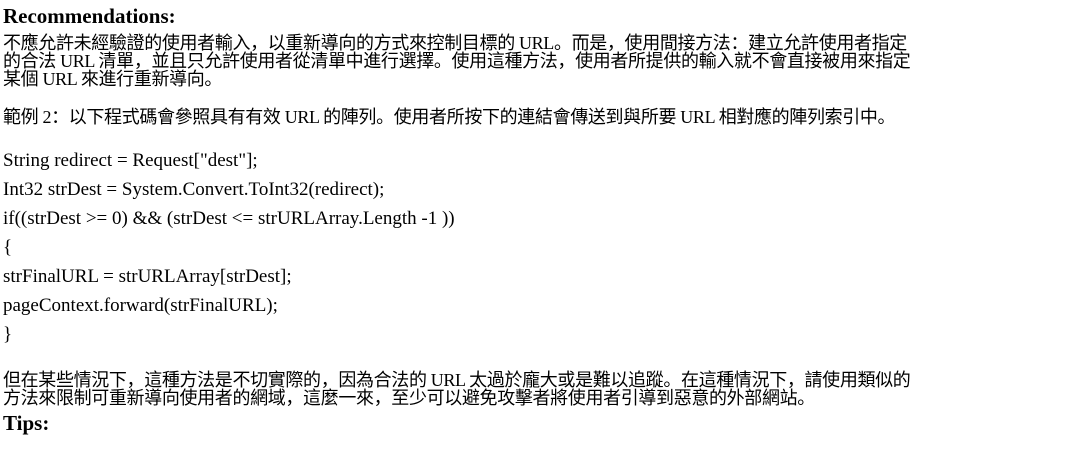  Describe the element at coordinates (147, 276) in the screenshot. I see `code-line: strFinalURL = strURLArray[strDest];` at that location.